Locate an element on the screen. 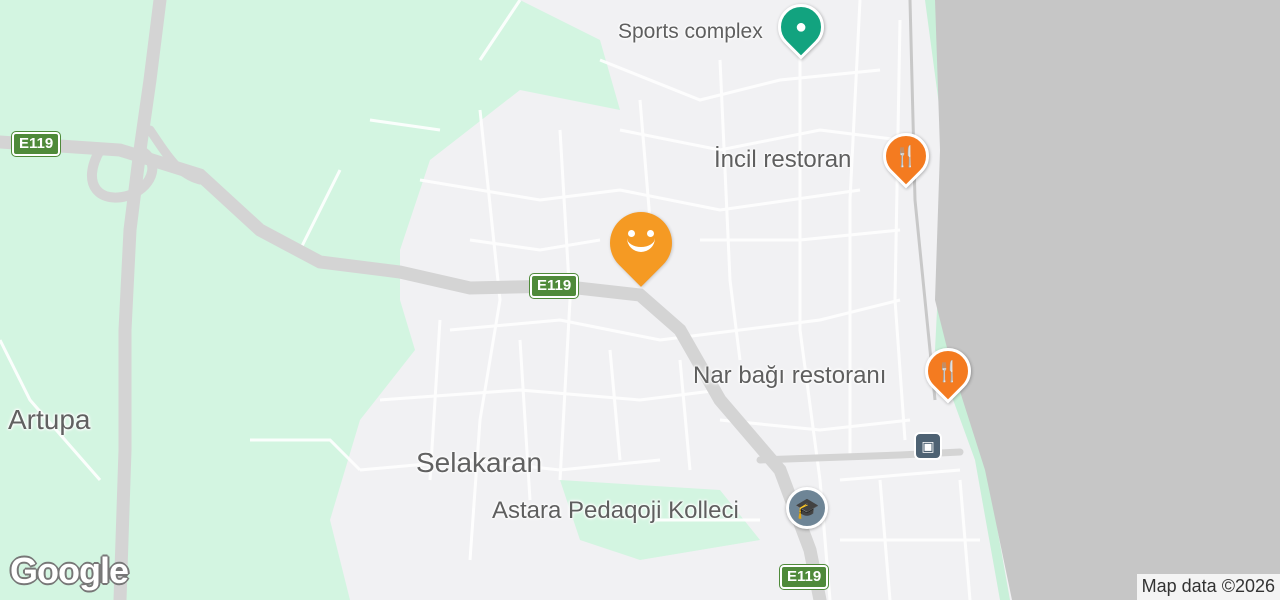 Image resolution: width=1280 pixels, height=600 pixels. poi-label-incil-restoran: İncil restoran is located at coordinates (782, 160).